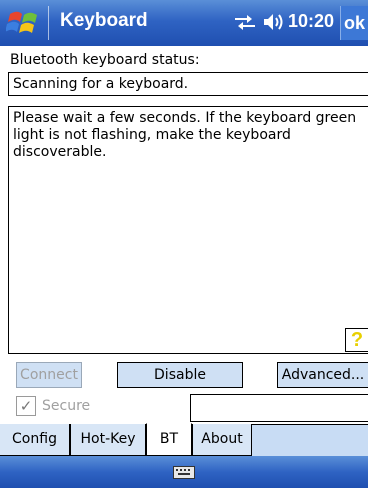 The width and height of the screenshot is (368, 488). What do you see at coordinates (169, 439) in the screenshot?
I see `tab-bt: BT` at bounding box center [169, 439].